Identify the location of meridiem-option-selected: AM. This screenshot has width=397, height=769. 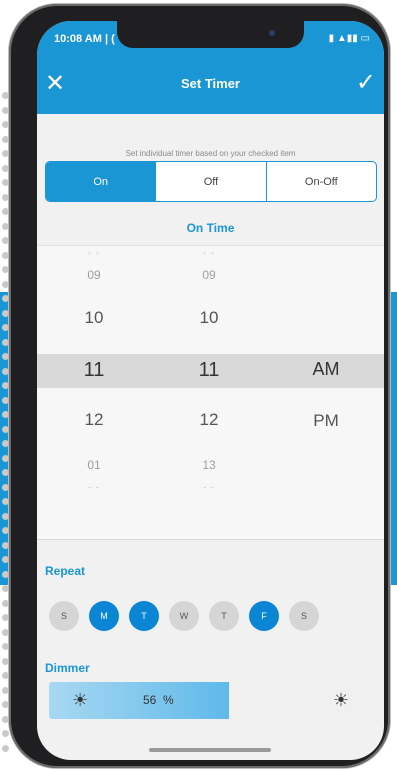
(326, 369).